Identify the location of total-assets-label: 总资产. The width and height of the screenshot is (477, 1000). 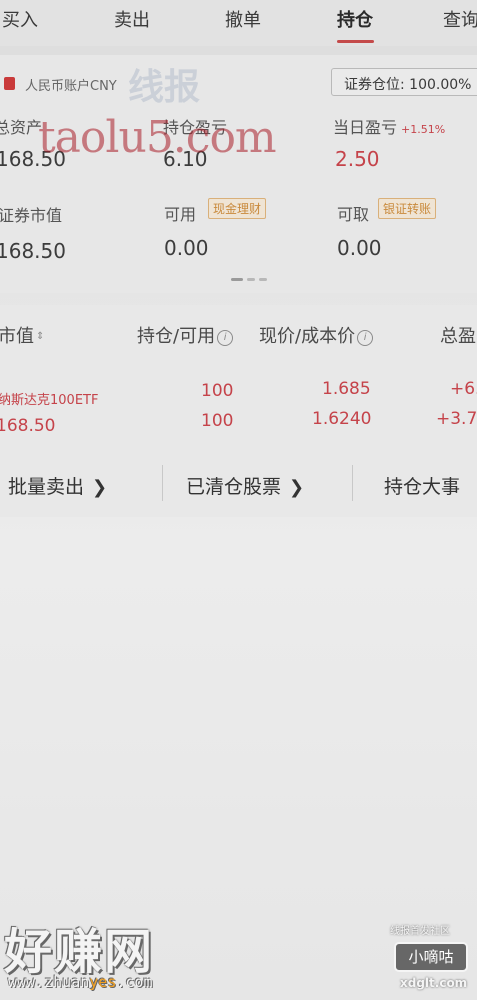
(21, 127).